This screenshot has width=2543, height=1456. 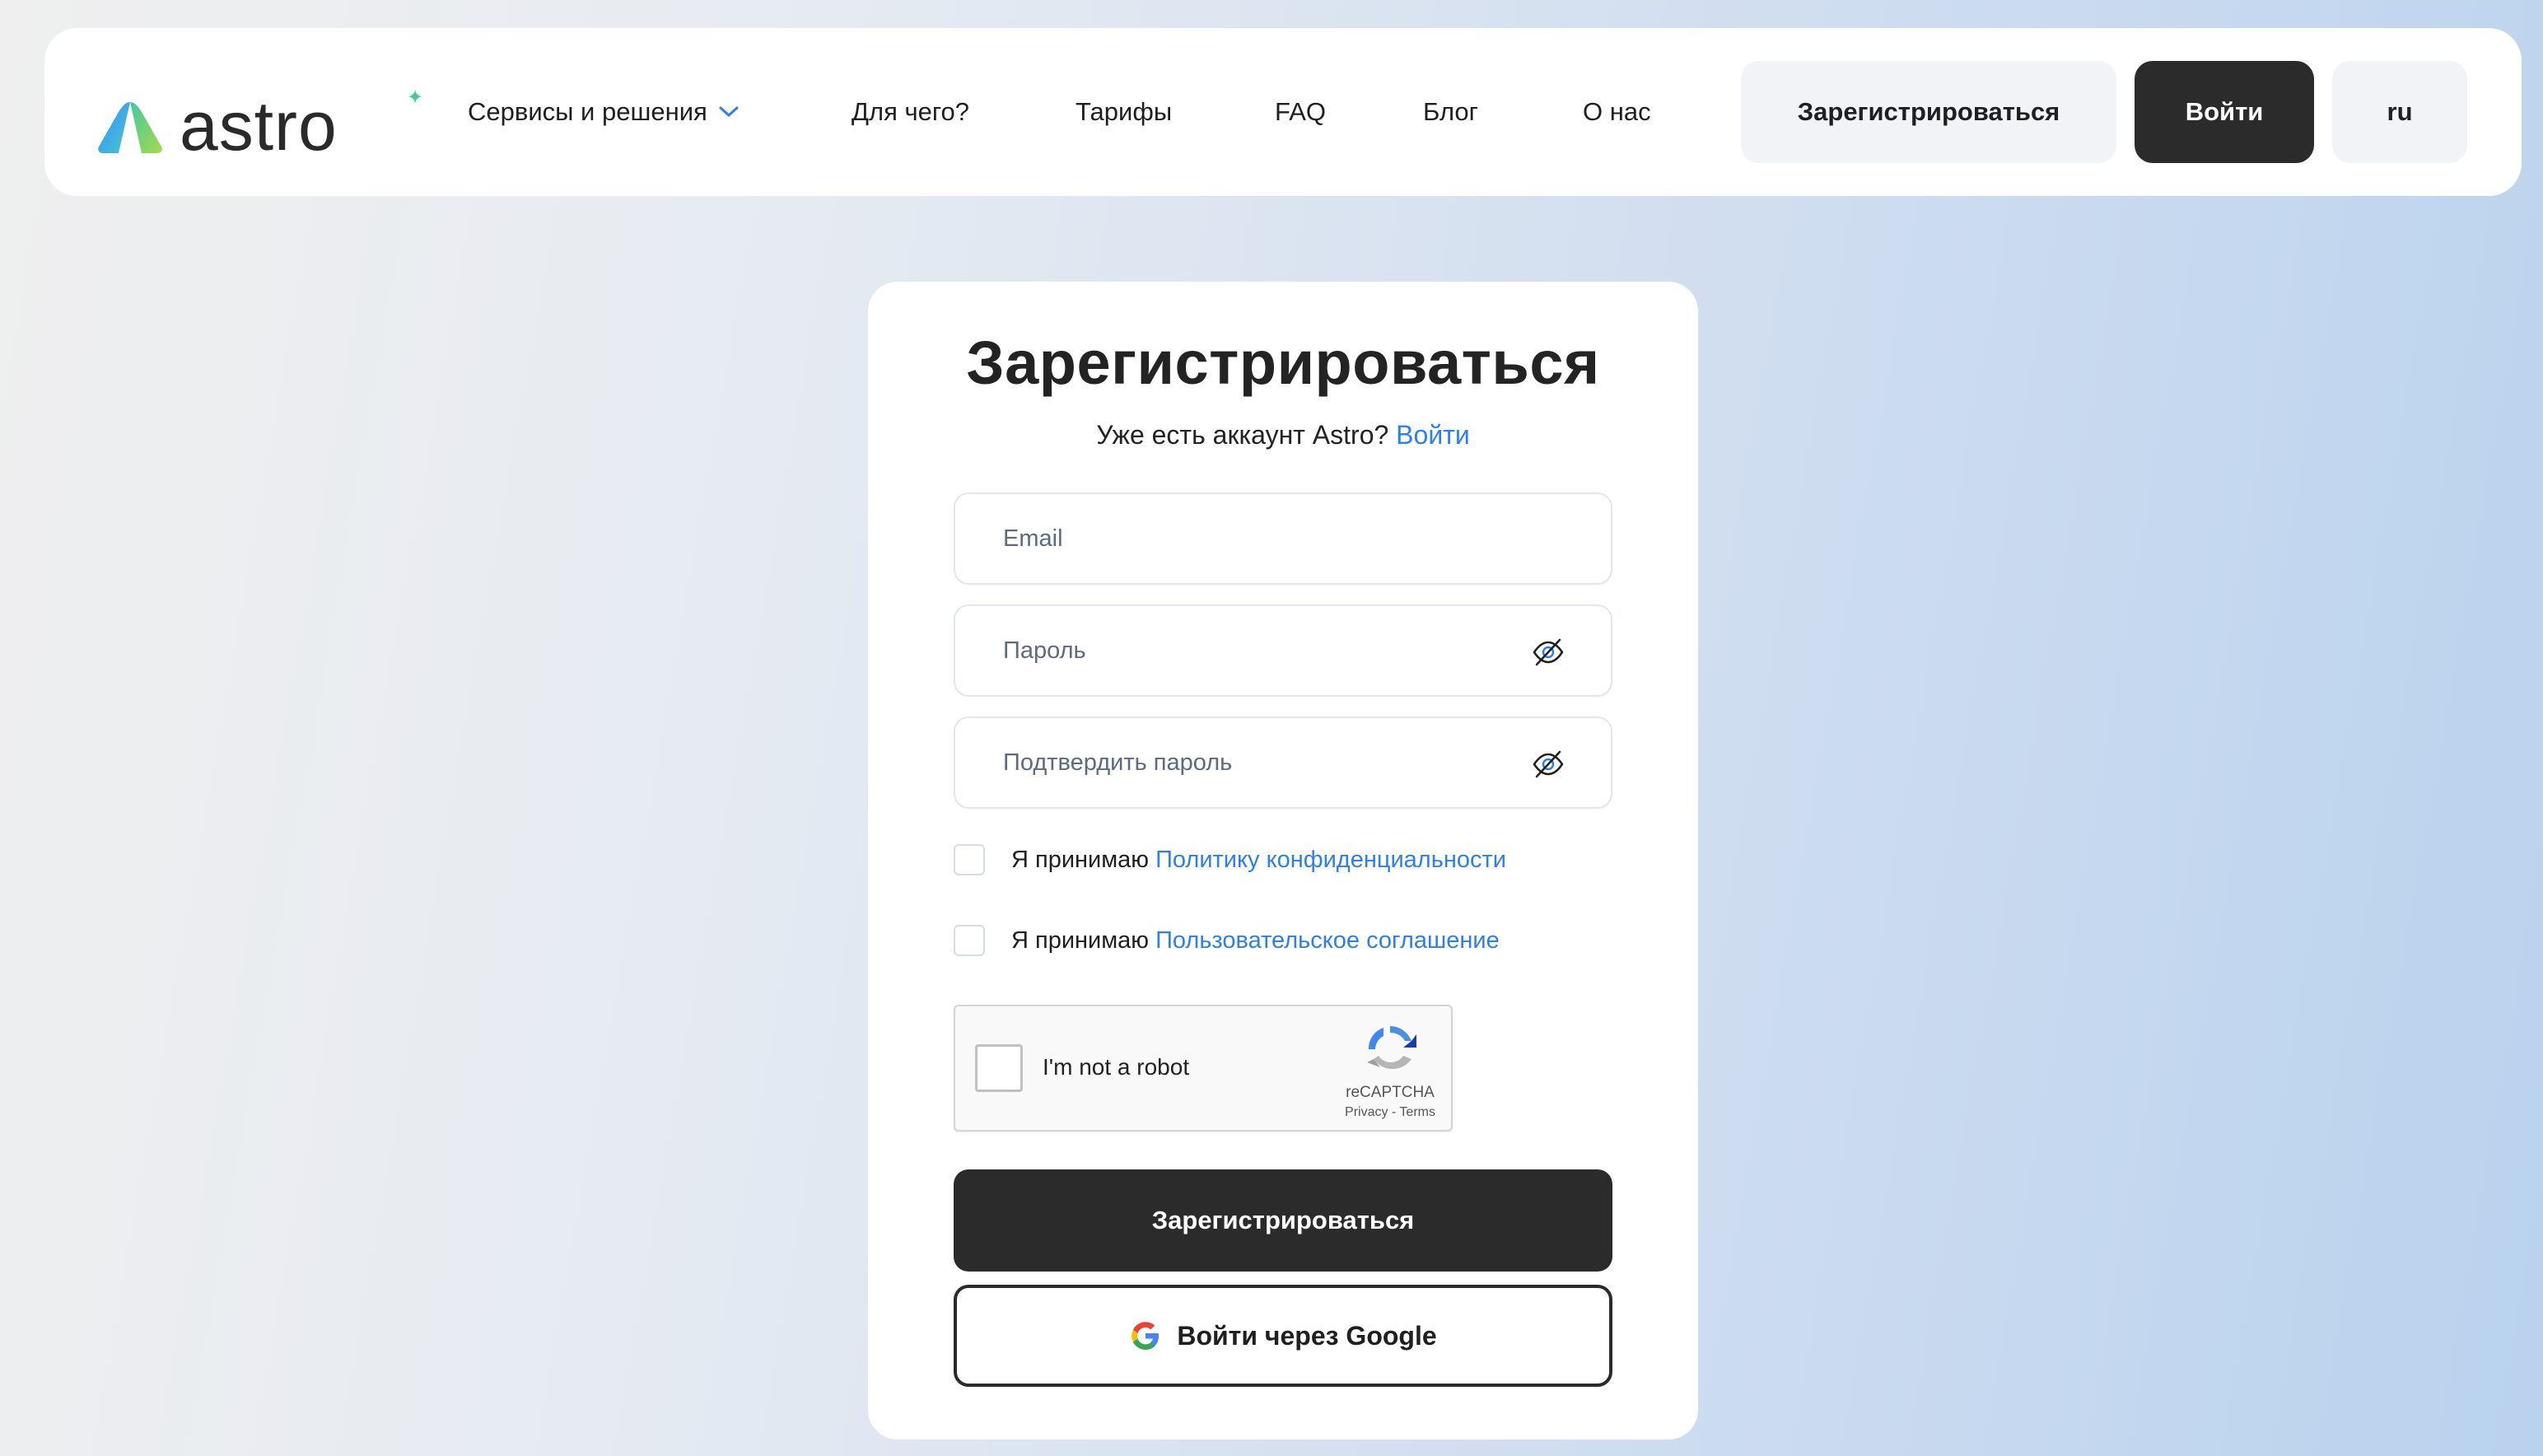 I want to click on recaptcha-icon, so click(x=1390, y=1049).